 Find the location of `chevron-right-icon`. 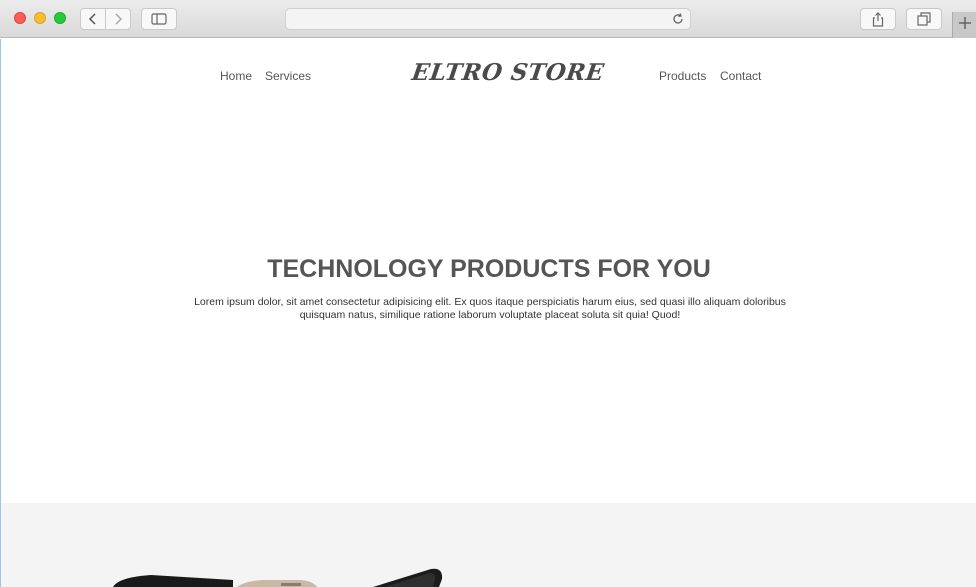

chevron-right-icon is located at coordinates (118, 19).